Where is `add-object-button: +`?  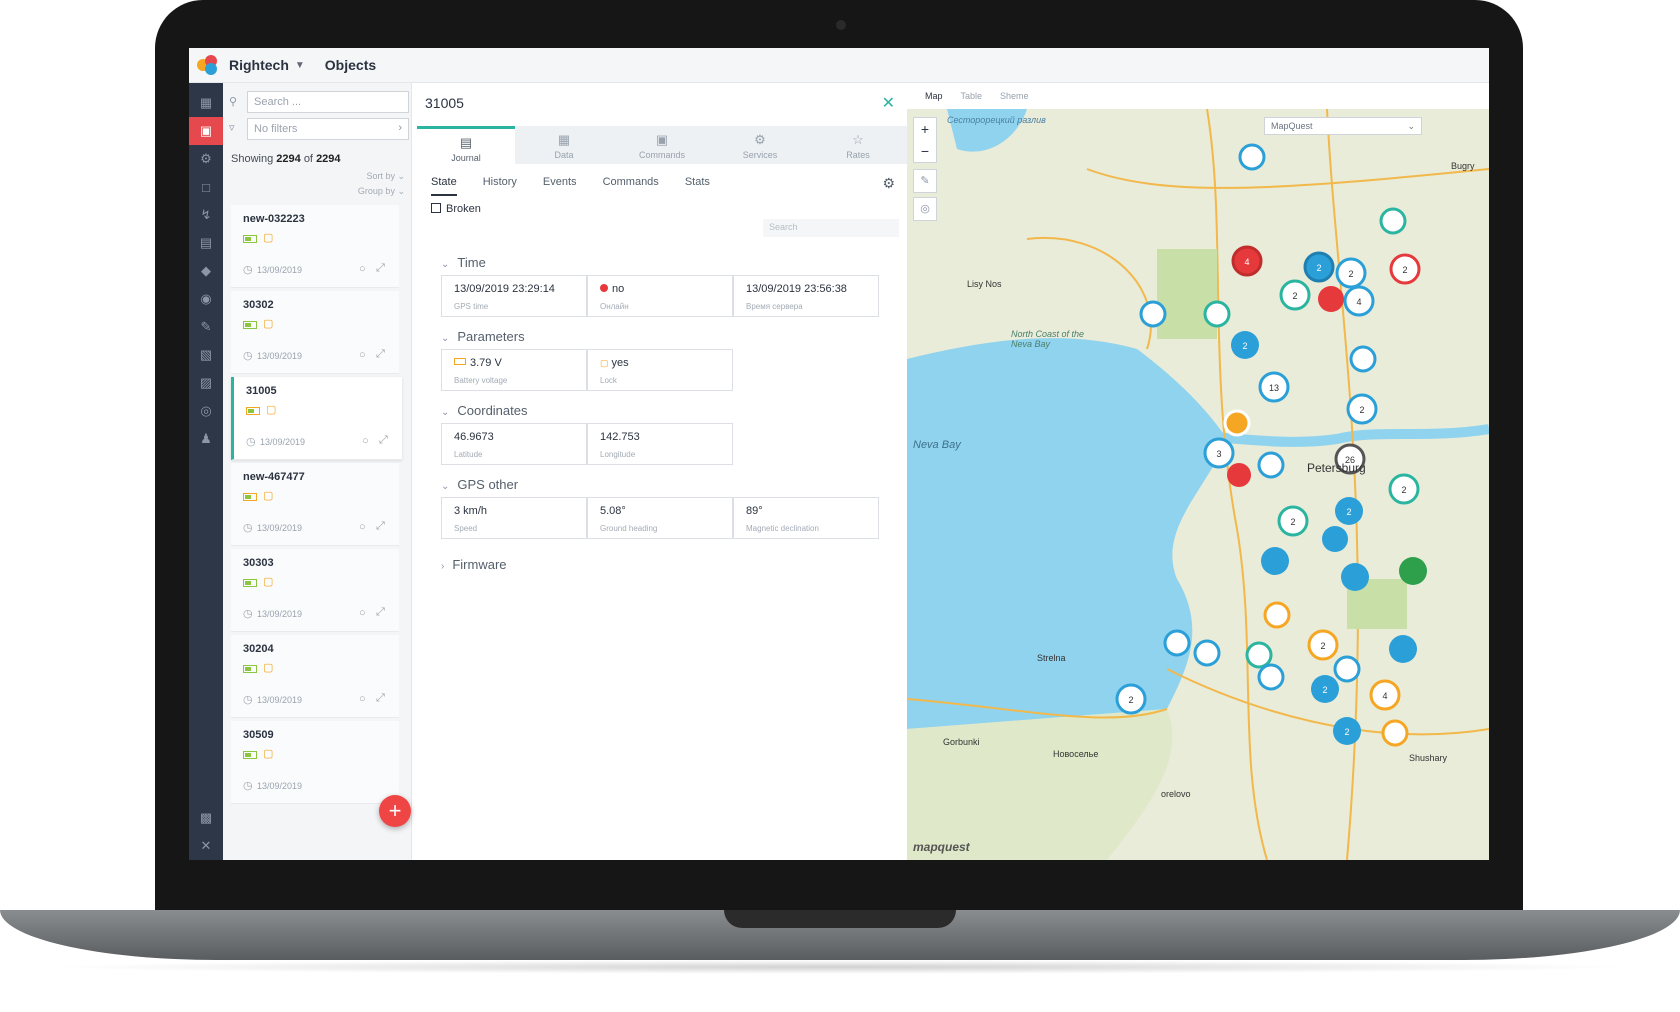
add-object-button: + is located at coordinates (395, 811).